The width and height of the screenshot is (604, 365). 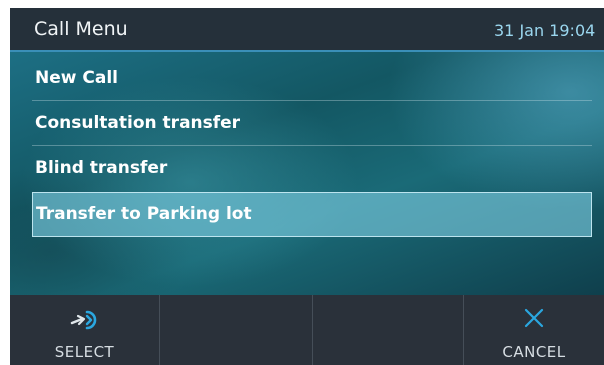 I want to click on cancel-softkey-label: CANCEL, so click(x=534, y=352).